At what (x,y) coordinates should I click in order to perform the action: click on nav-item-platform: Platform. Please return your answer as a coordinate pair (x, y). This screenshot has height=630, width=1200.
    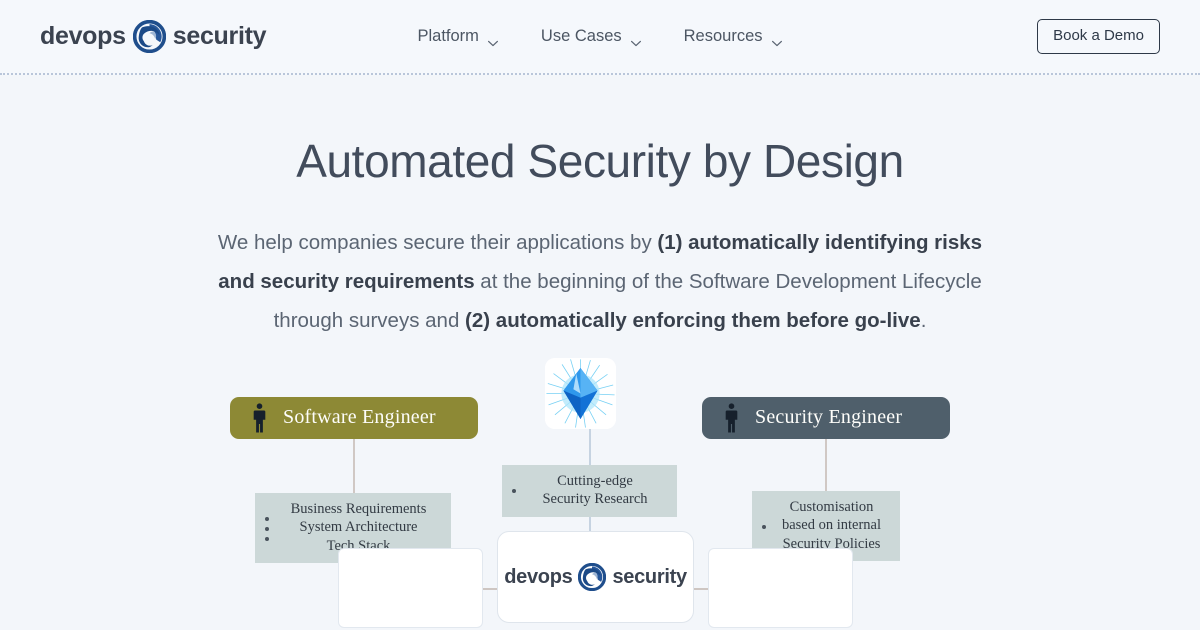
    Looking at the image, I should click on (458, 37).